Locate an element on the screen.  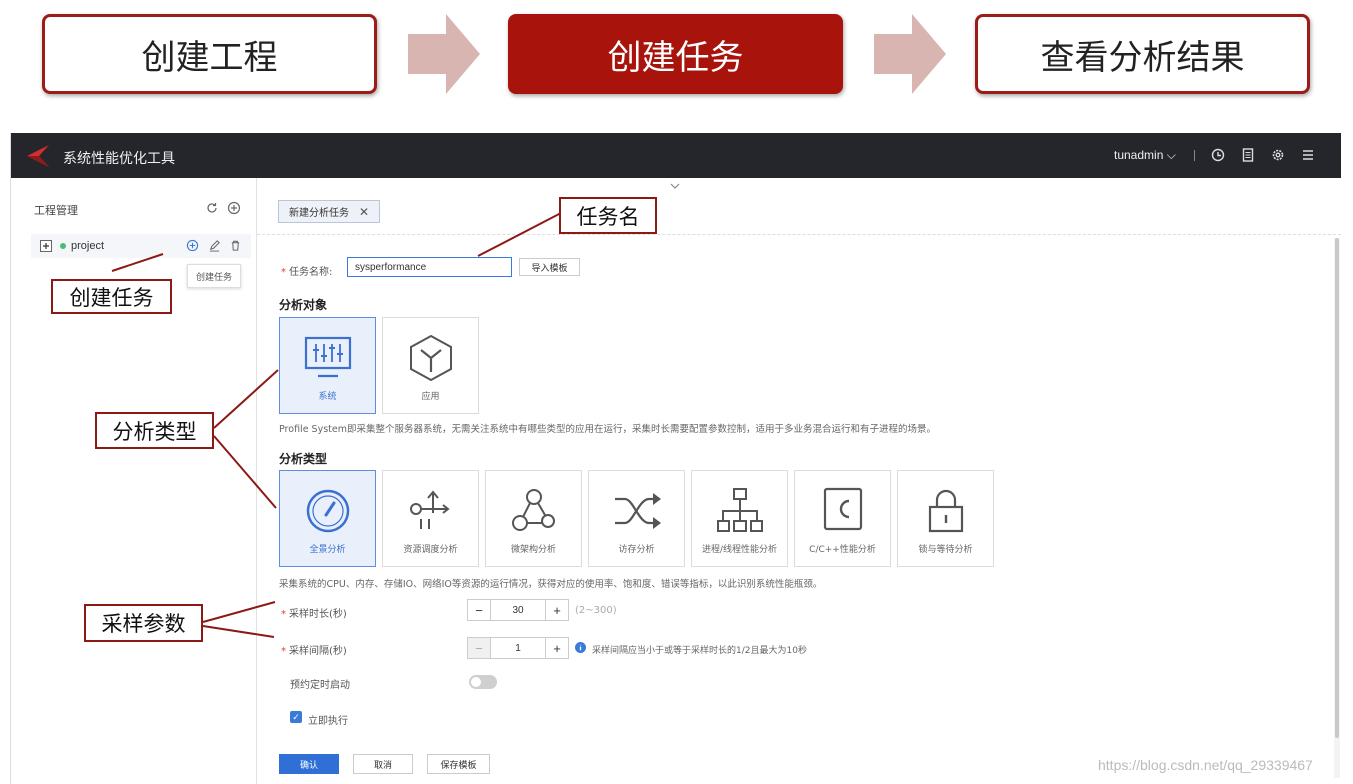
save-template-button: 保存模板 is located at coordinates (458, 764).